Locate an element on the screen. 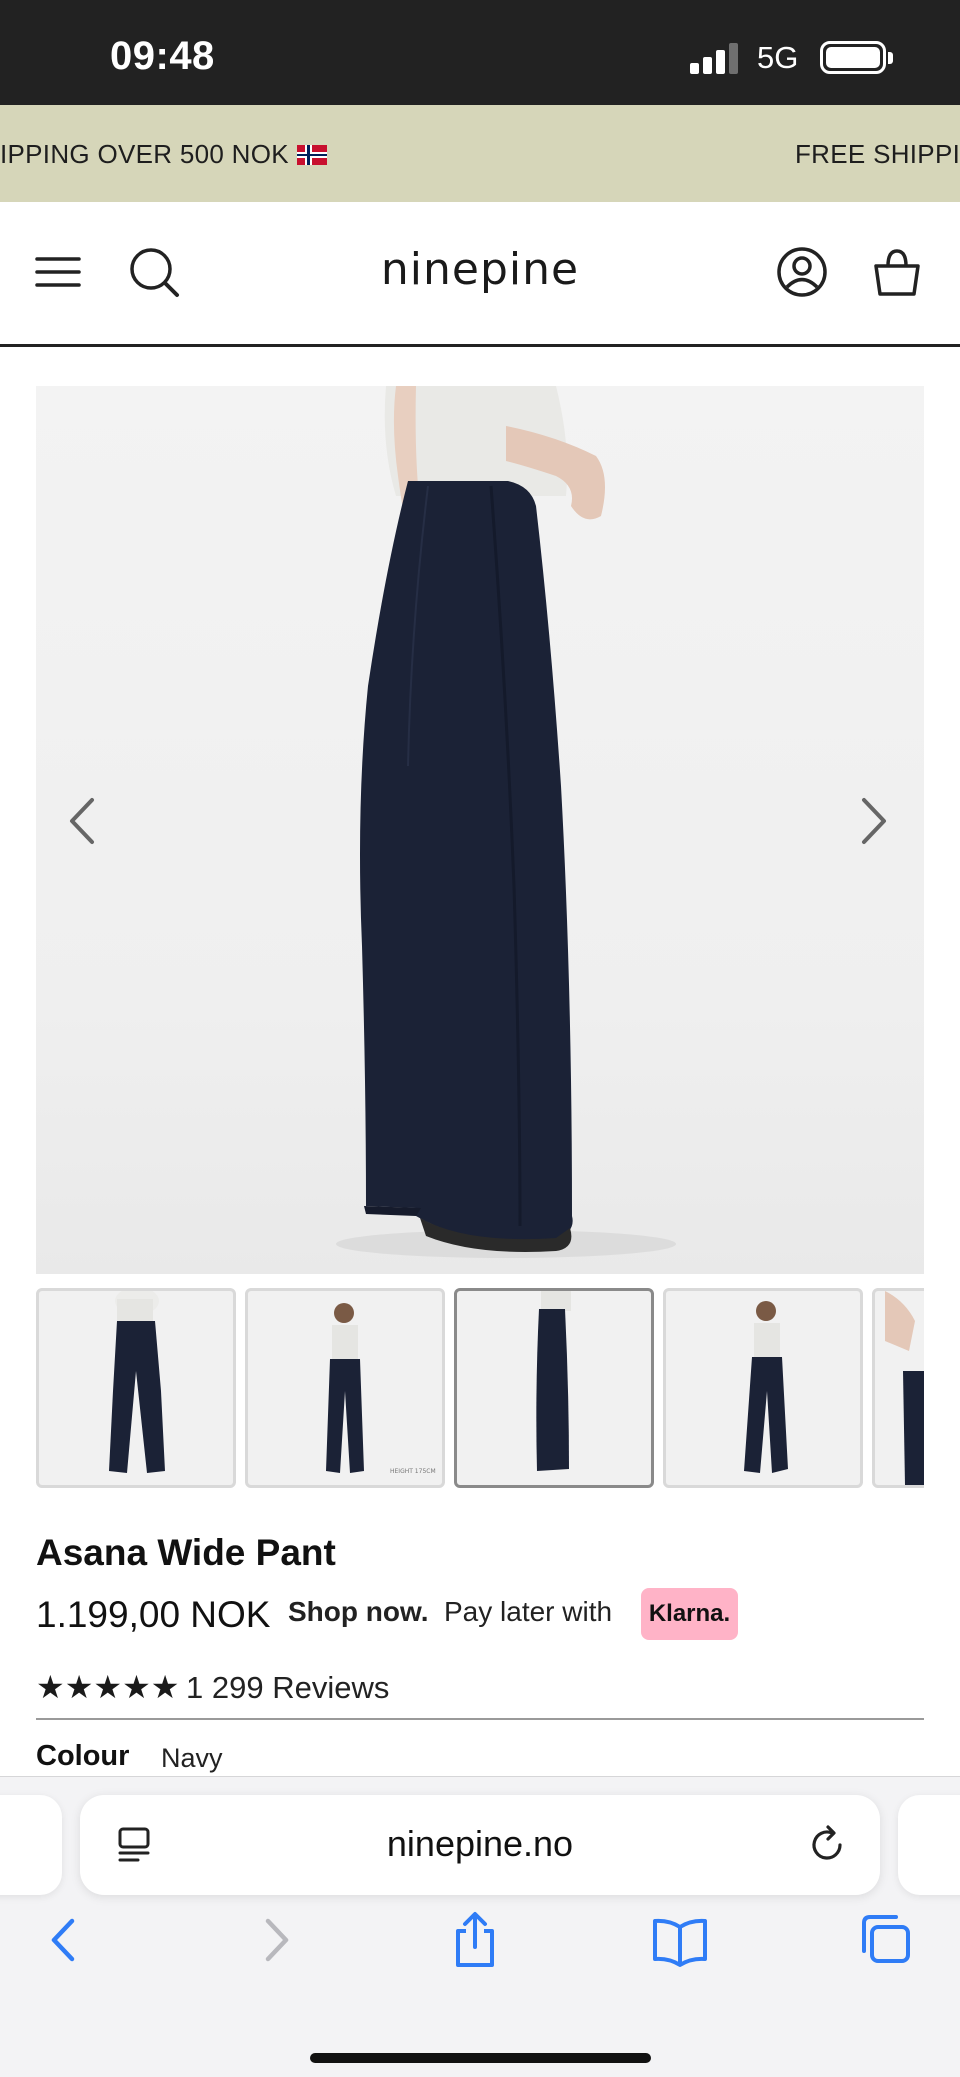 This screenshot has width=960, height=2077. bookmarks-icon is located at coordinates (680, 1940).